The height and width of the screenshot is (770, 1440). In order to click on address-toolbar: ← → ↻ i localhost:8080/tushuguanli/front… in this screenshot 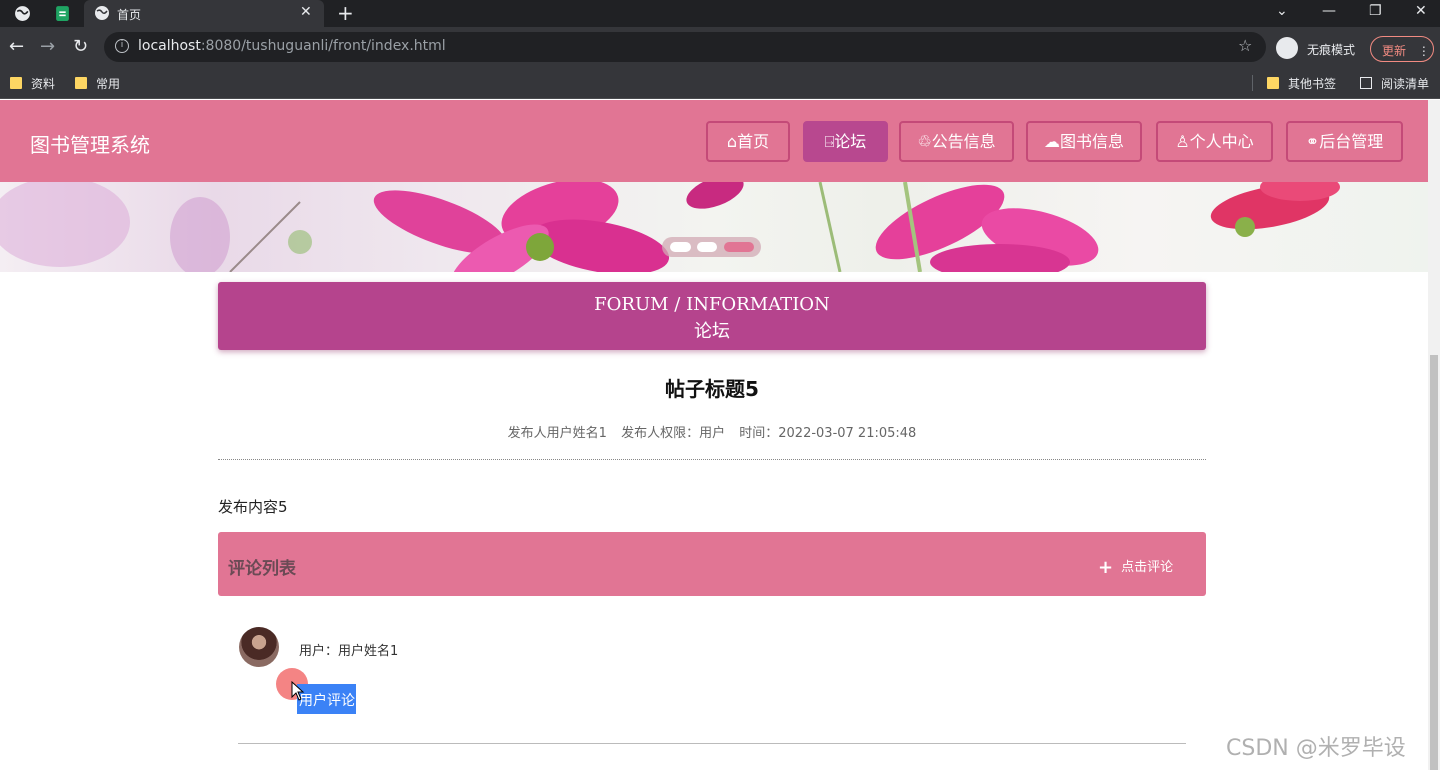, I will do `click(720, 47)`.